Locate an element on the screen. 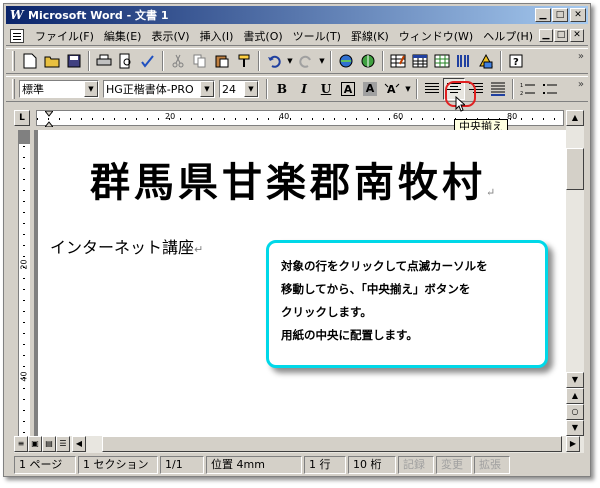  doc-restore-button: □ is located at coordinates (561, 35).